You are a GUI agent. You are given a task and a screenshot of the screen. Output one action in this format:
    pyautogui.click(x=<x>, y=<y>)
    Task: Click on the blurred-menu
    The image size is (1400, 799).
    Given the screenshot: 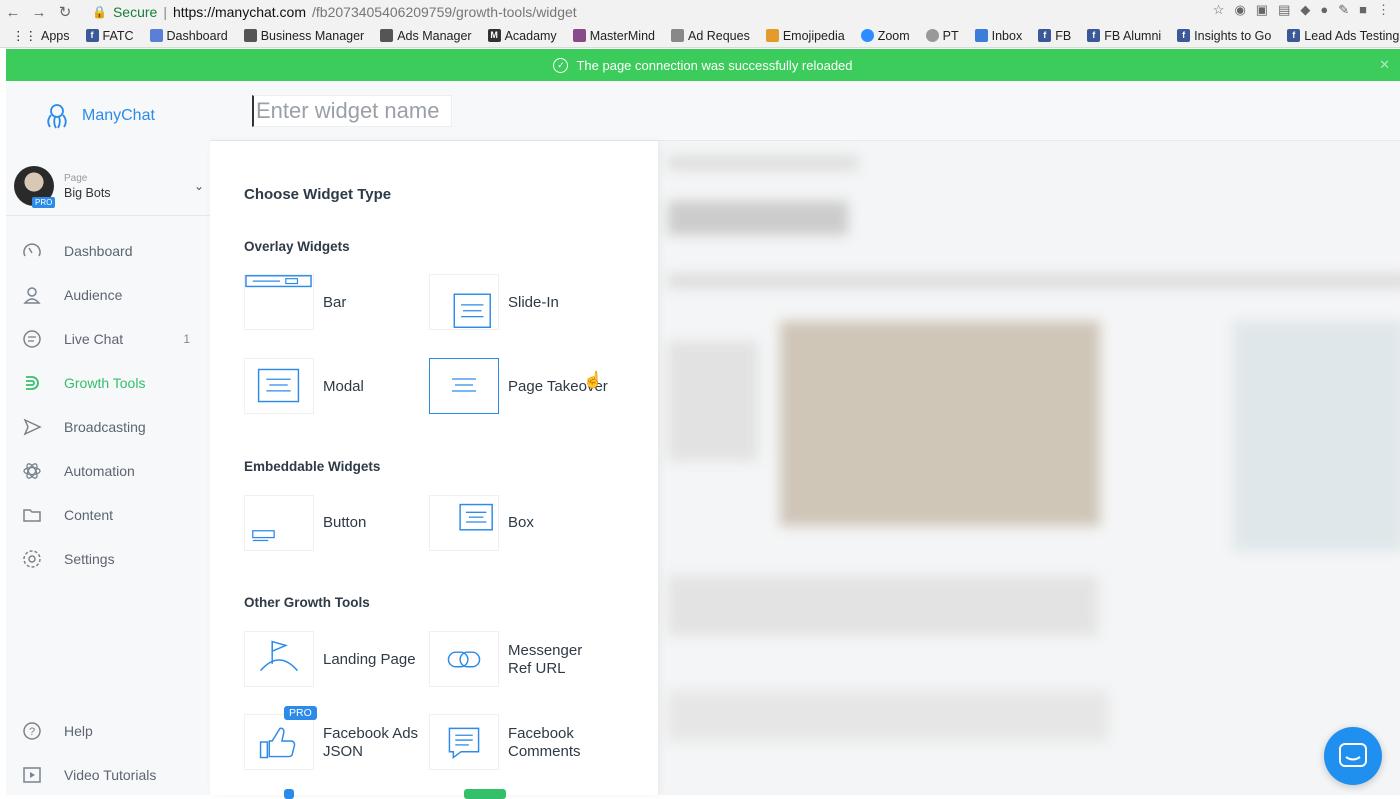 What is the action you would take?
    pyautogui.click(x=1034, y=281)
    